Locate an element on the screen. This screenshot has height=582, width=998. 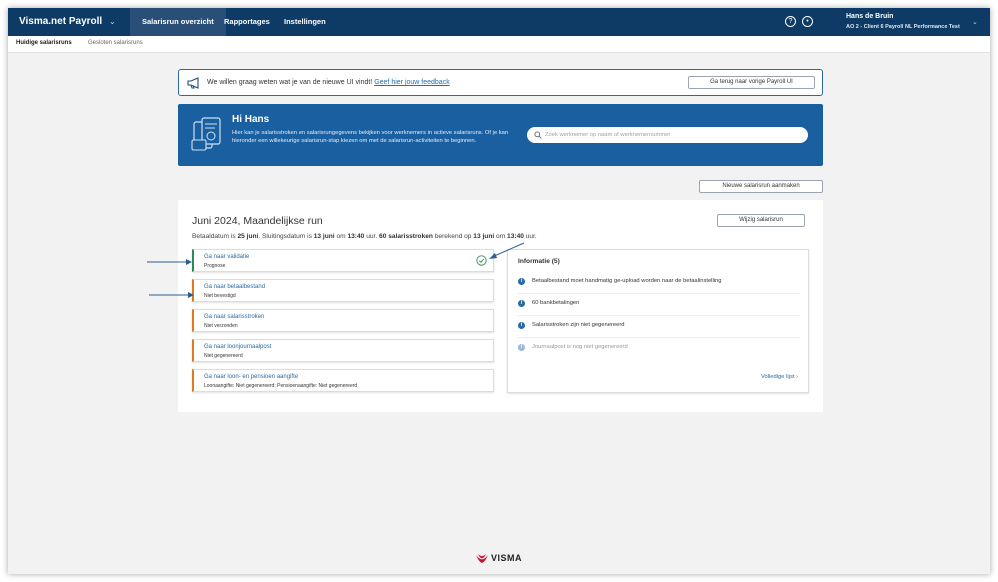
step-link: Ga naar salarisstroken is located at coordinates (234, 317).